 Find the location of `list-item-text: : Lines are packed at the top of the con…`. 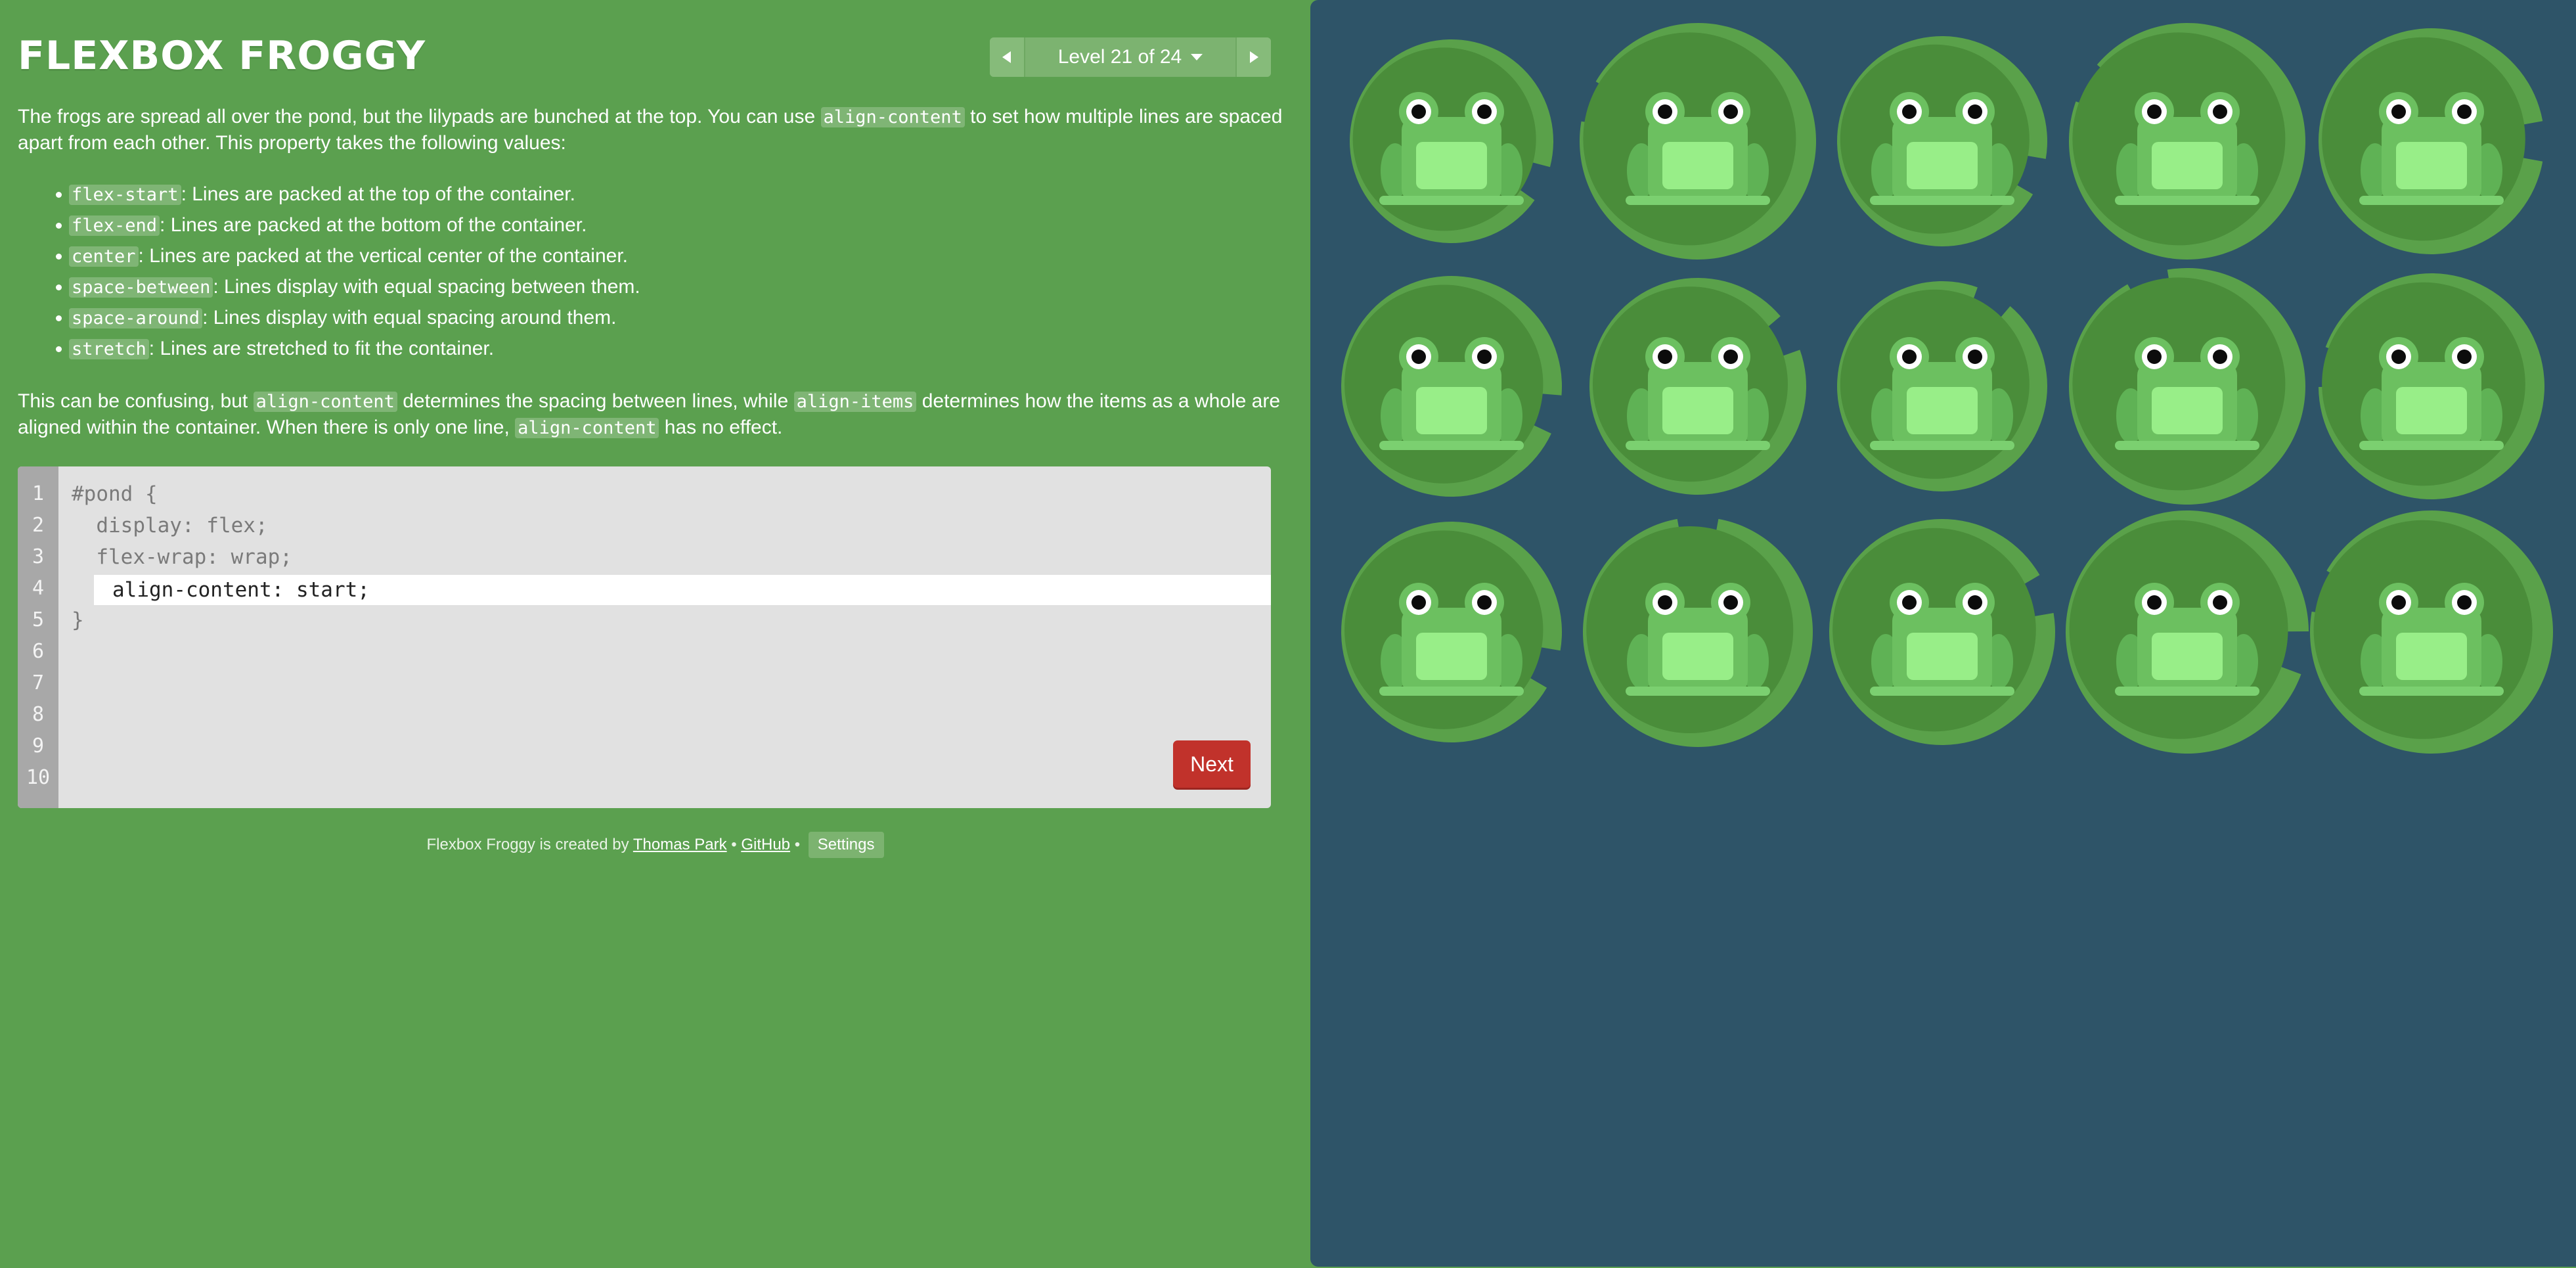

list-item-text: : Lines are packed at the top of the con… is located at coordinates (378, 194).